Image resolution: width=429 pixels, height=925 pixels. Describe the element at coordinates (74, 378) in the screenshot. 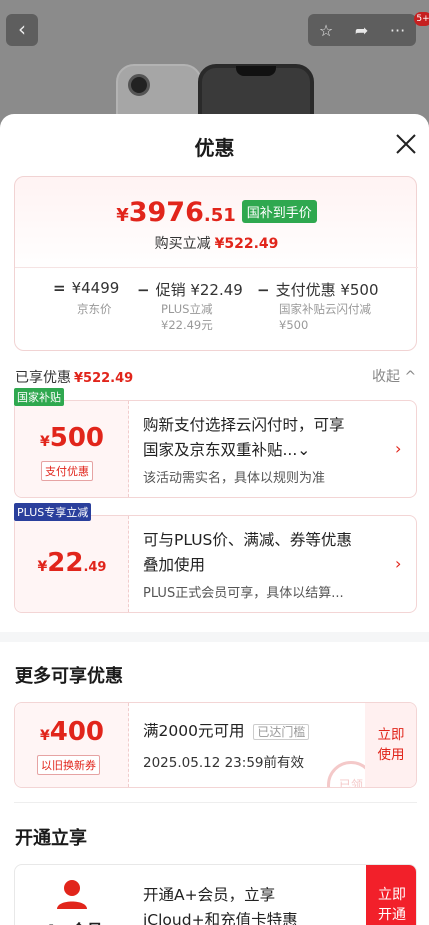

I see `enjoyed-discount: 已享优惠 ¥522.49` at that location.